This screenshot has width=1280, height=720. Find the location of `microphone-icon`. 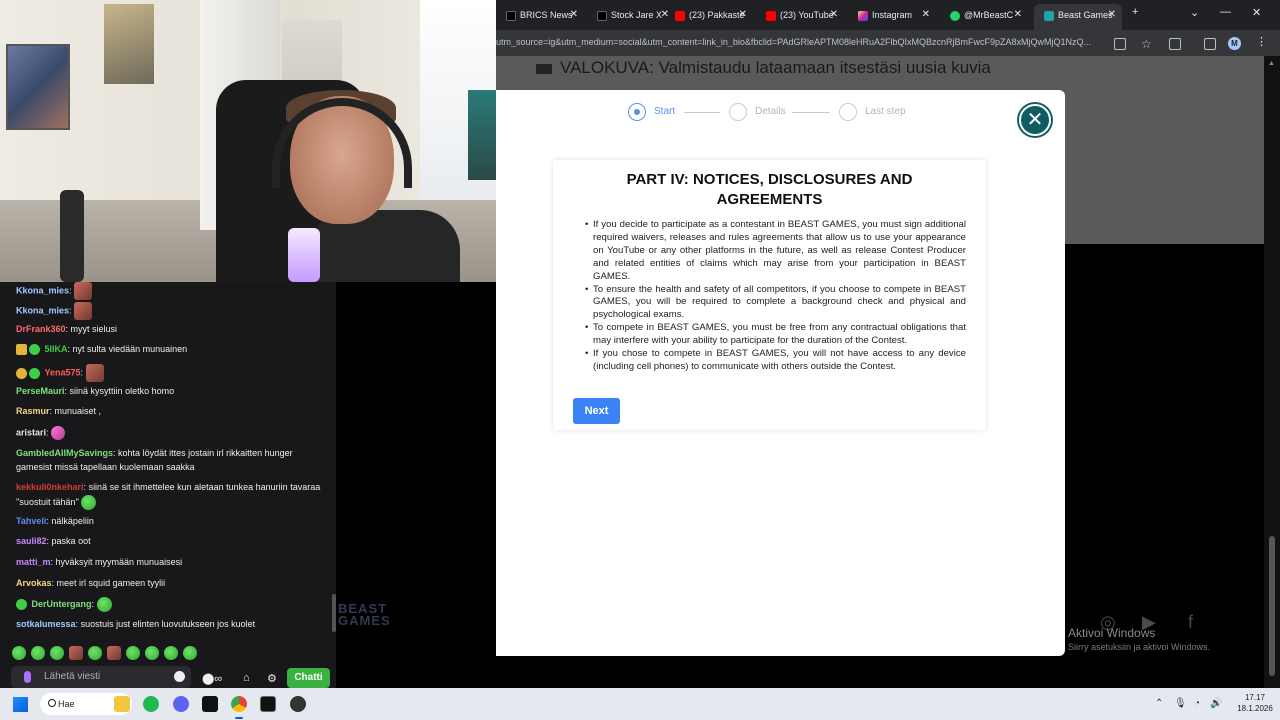

microphone-icon is located at coordinates (27, 677).